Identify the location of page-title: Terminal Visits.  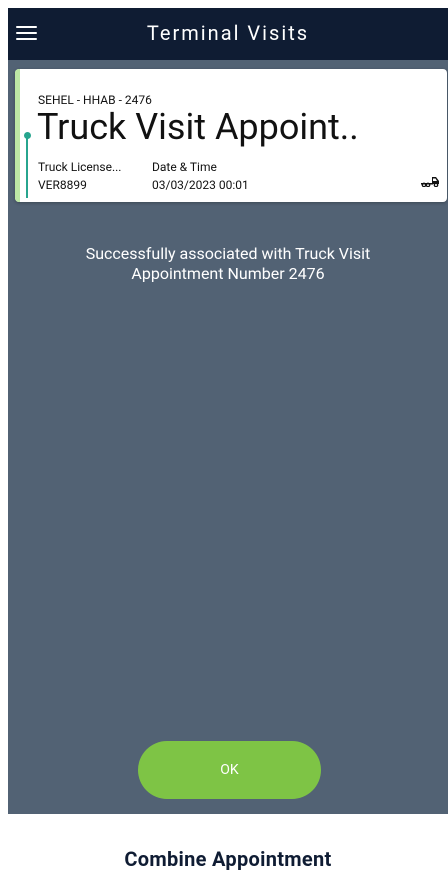
(228, 33).